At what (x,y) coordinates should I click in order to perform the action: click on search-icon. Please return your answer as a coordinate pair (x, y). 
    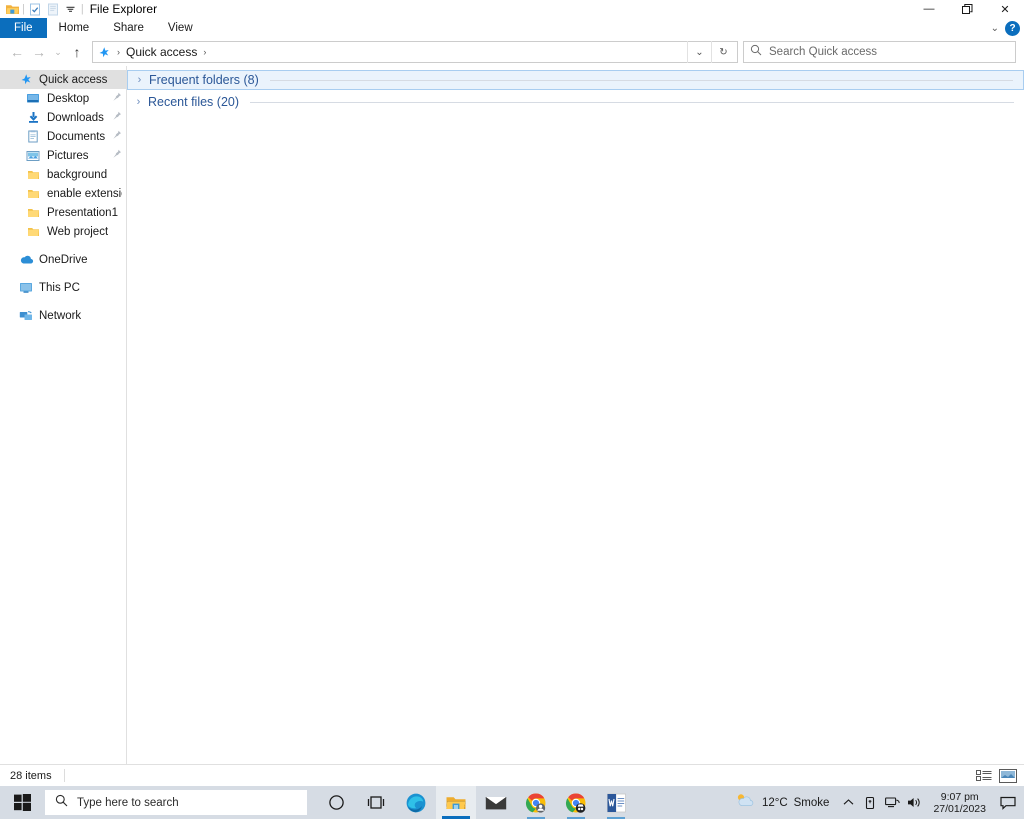
    Looking at the image, I should click on (756, 52).